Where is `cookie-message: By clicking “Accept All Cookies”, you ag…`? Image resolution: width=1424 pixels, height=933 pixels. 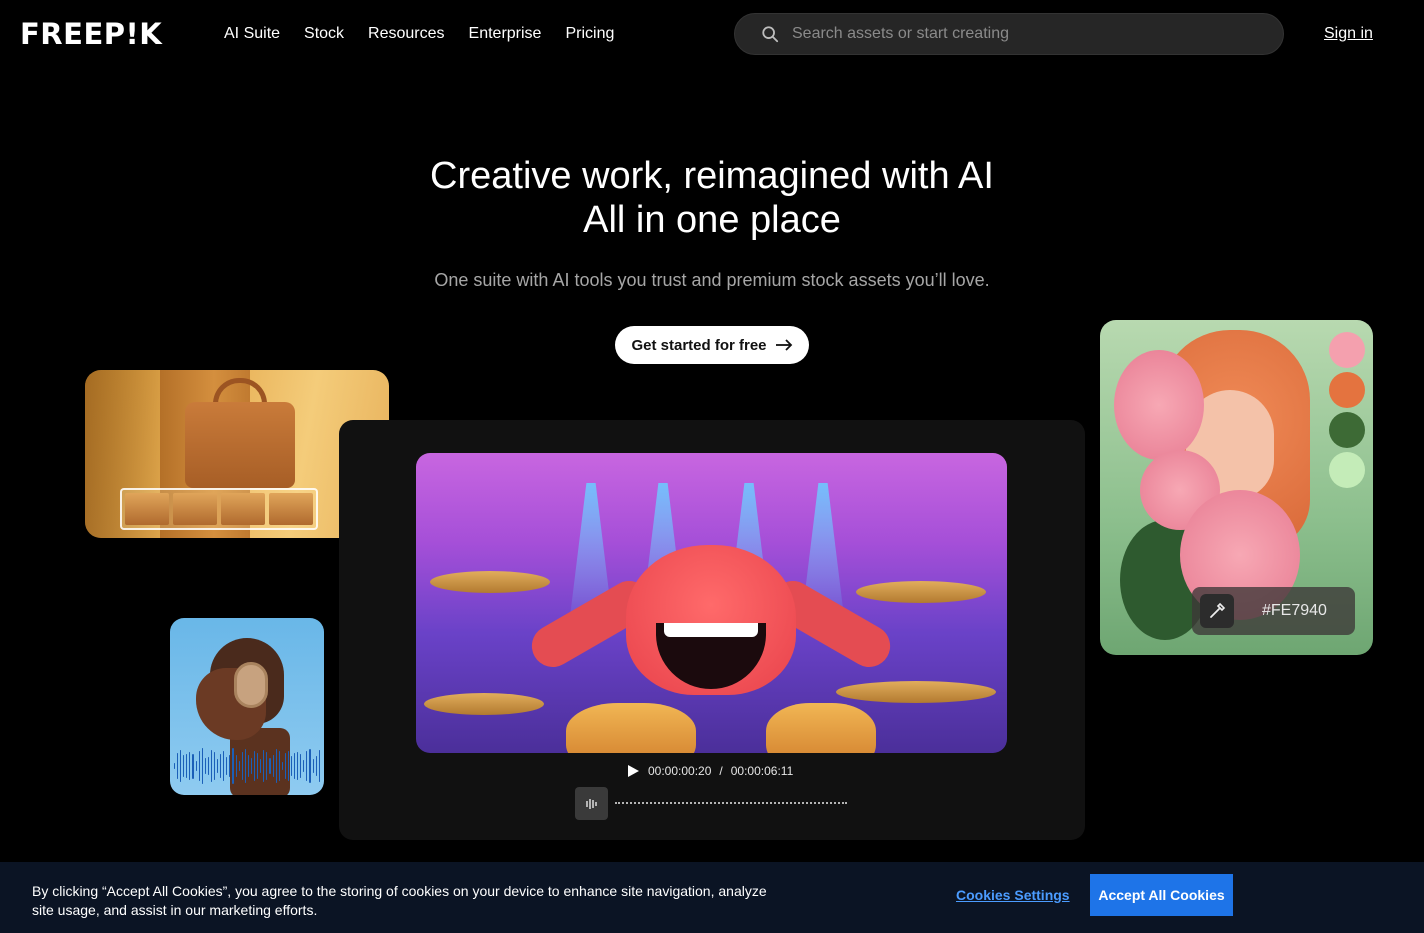
cookie-message: By clicking “Accept All Cookies”, you ag… is located at coordinates (399, 900).